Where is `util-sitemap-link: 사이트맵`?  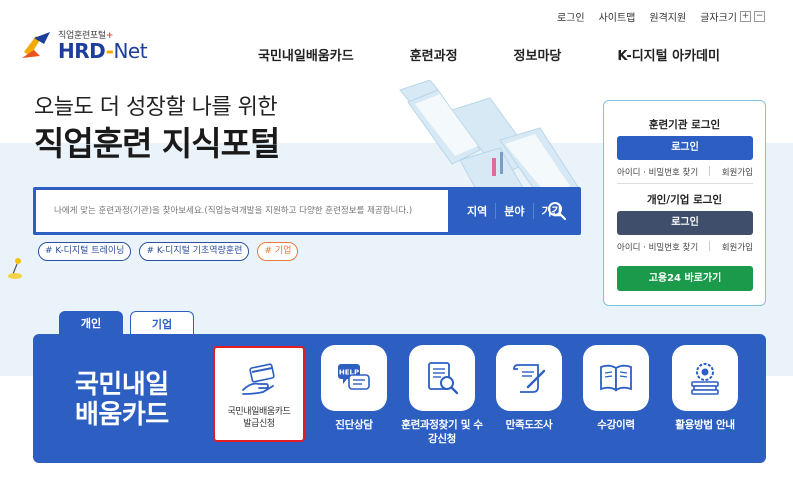 util-sitemap-link: 사이트맵 is located at coordinates (617, 16).